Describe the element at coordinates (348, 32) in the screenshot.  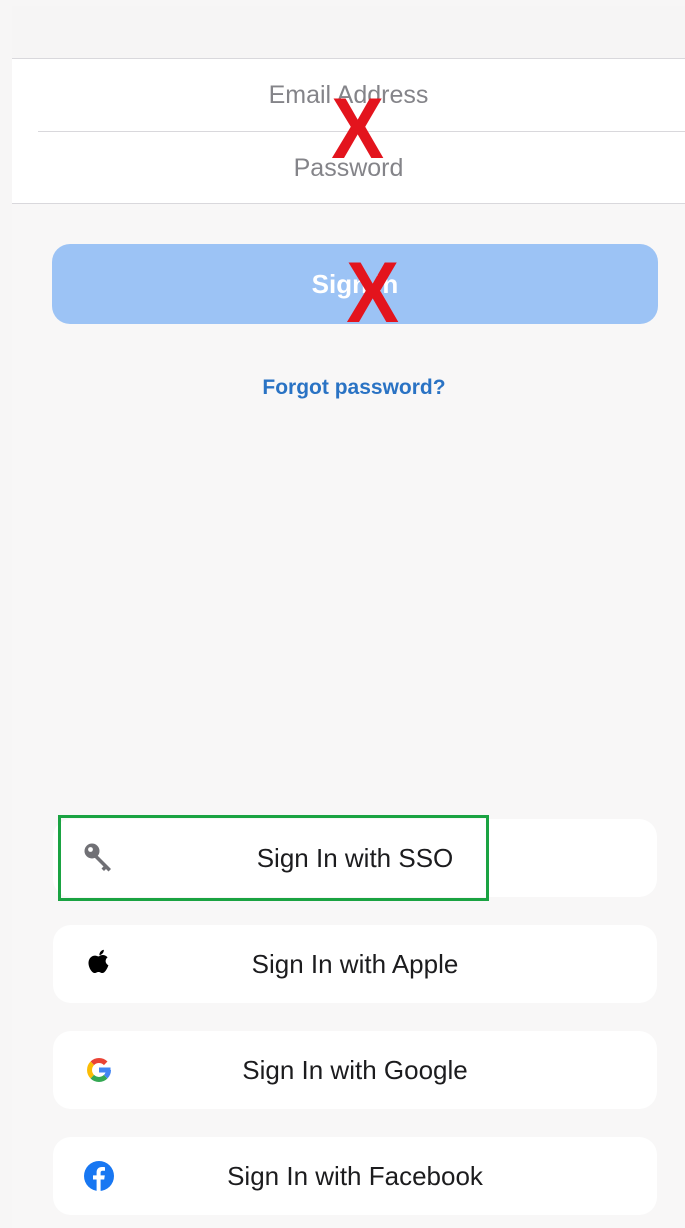
I see `top-bar` at that location.